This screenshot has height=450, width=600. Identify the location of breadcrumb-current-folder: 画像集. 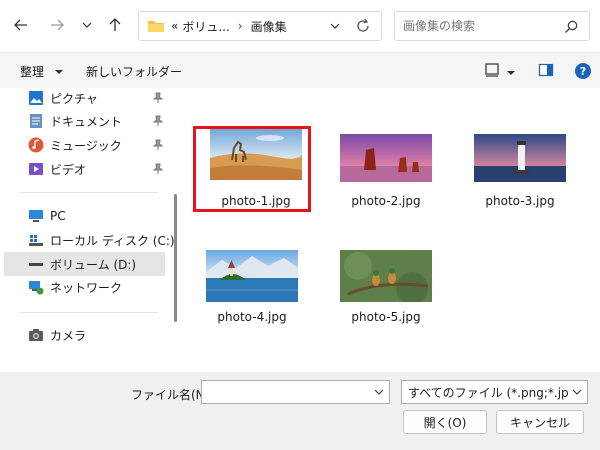
(269, 26).